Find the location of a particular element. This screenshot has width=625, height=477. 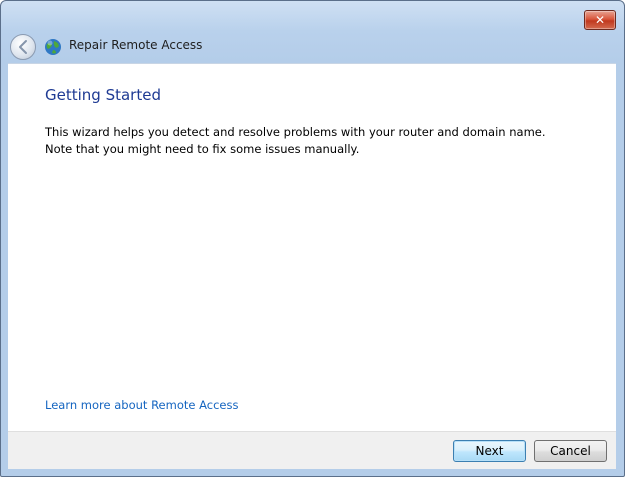

page-heading: Getting Started is located at coordinates (103, 95).